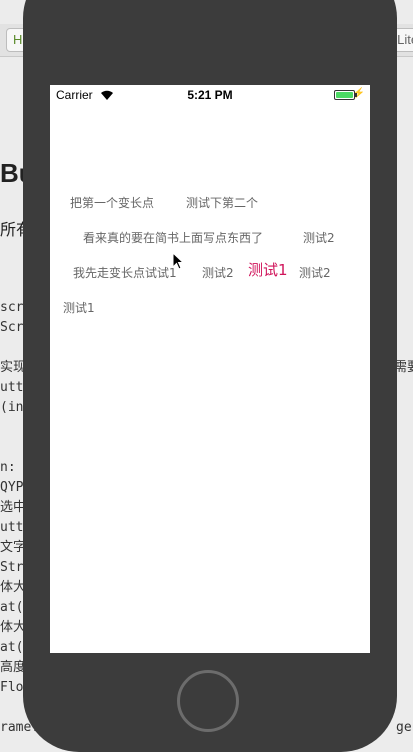  What do you see at coordinates (12, 687) in the screenshot?
I see `code-line: Flo` at bounding box center [12, 687].